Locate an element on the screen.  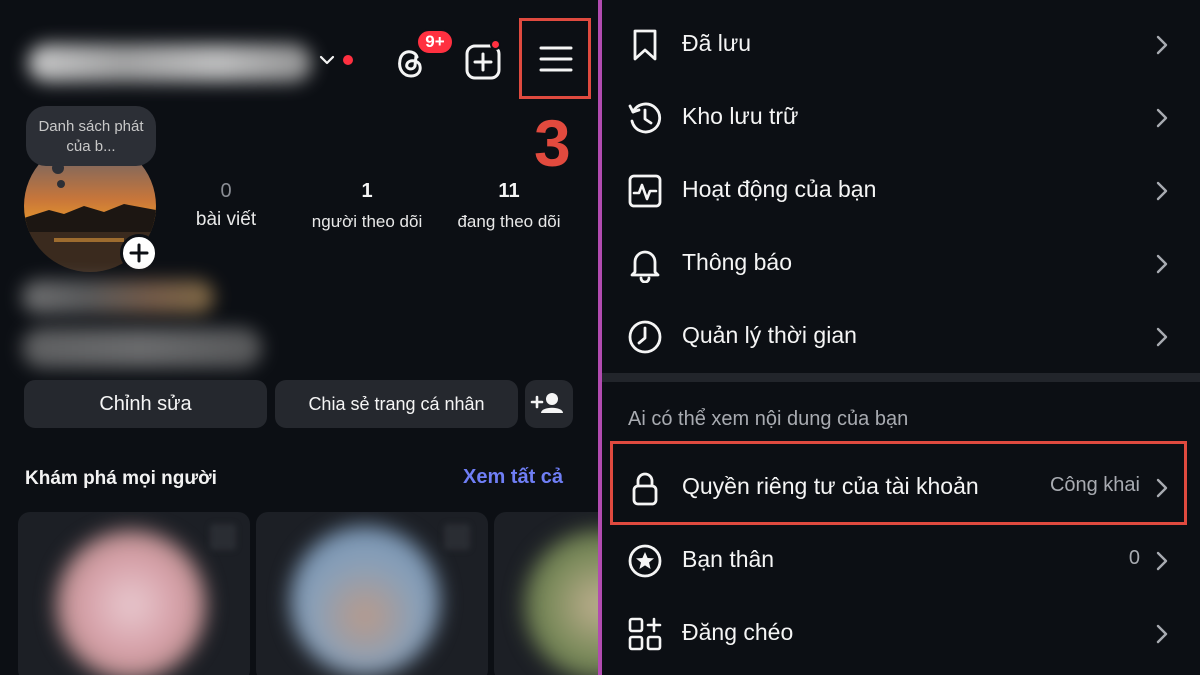
close-friends-count: 0 is located at coordinates (1134, 558).